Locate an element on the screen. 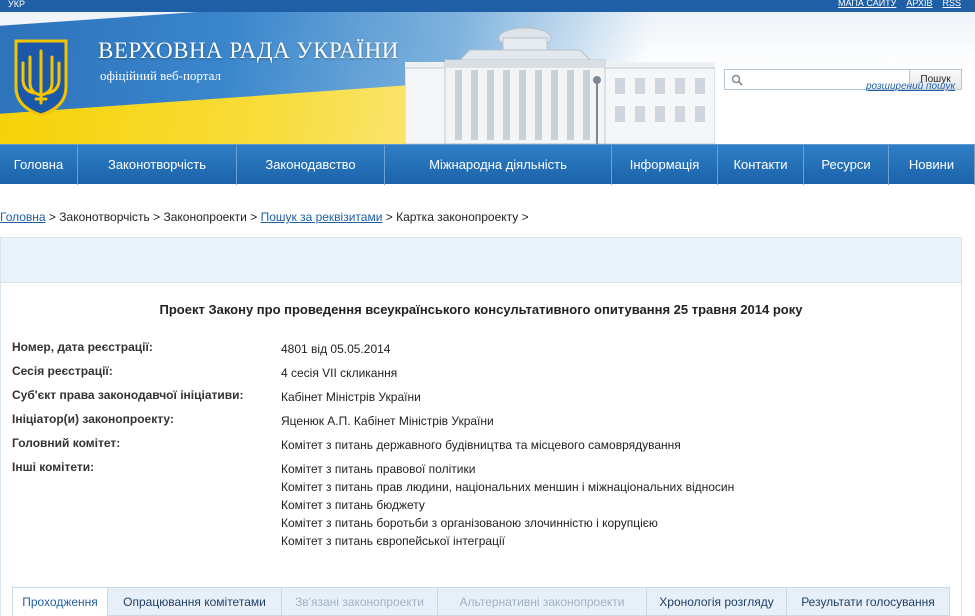  nav-item-contacts: Контакти is located at coordinates (761, 165).